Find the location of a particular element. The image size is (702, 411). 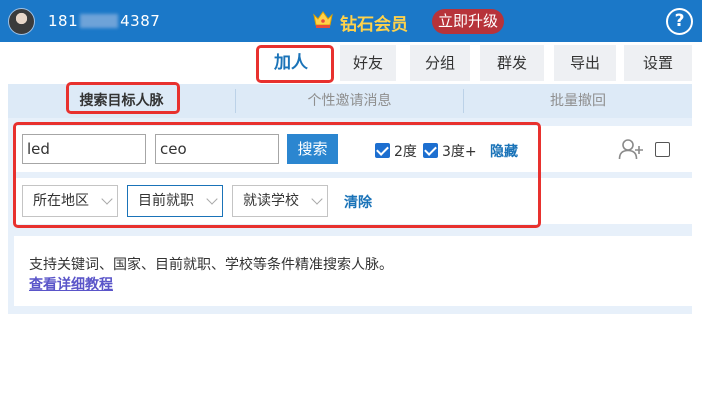

nav-groups: 分组 is located at coordinates (440, 63).